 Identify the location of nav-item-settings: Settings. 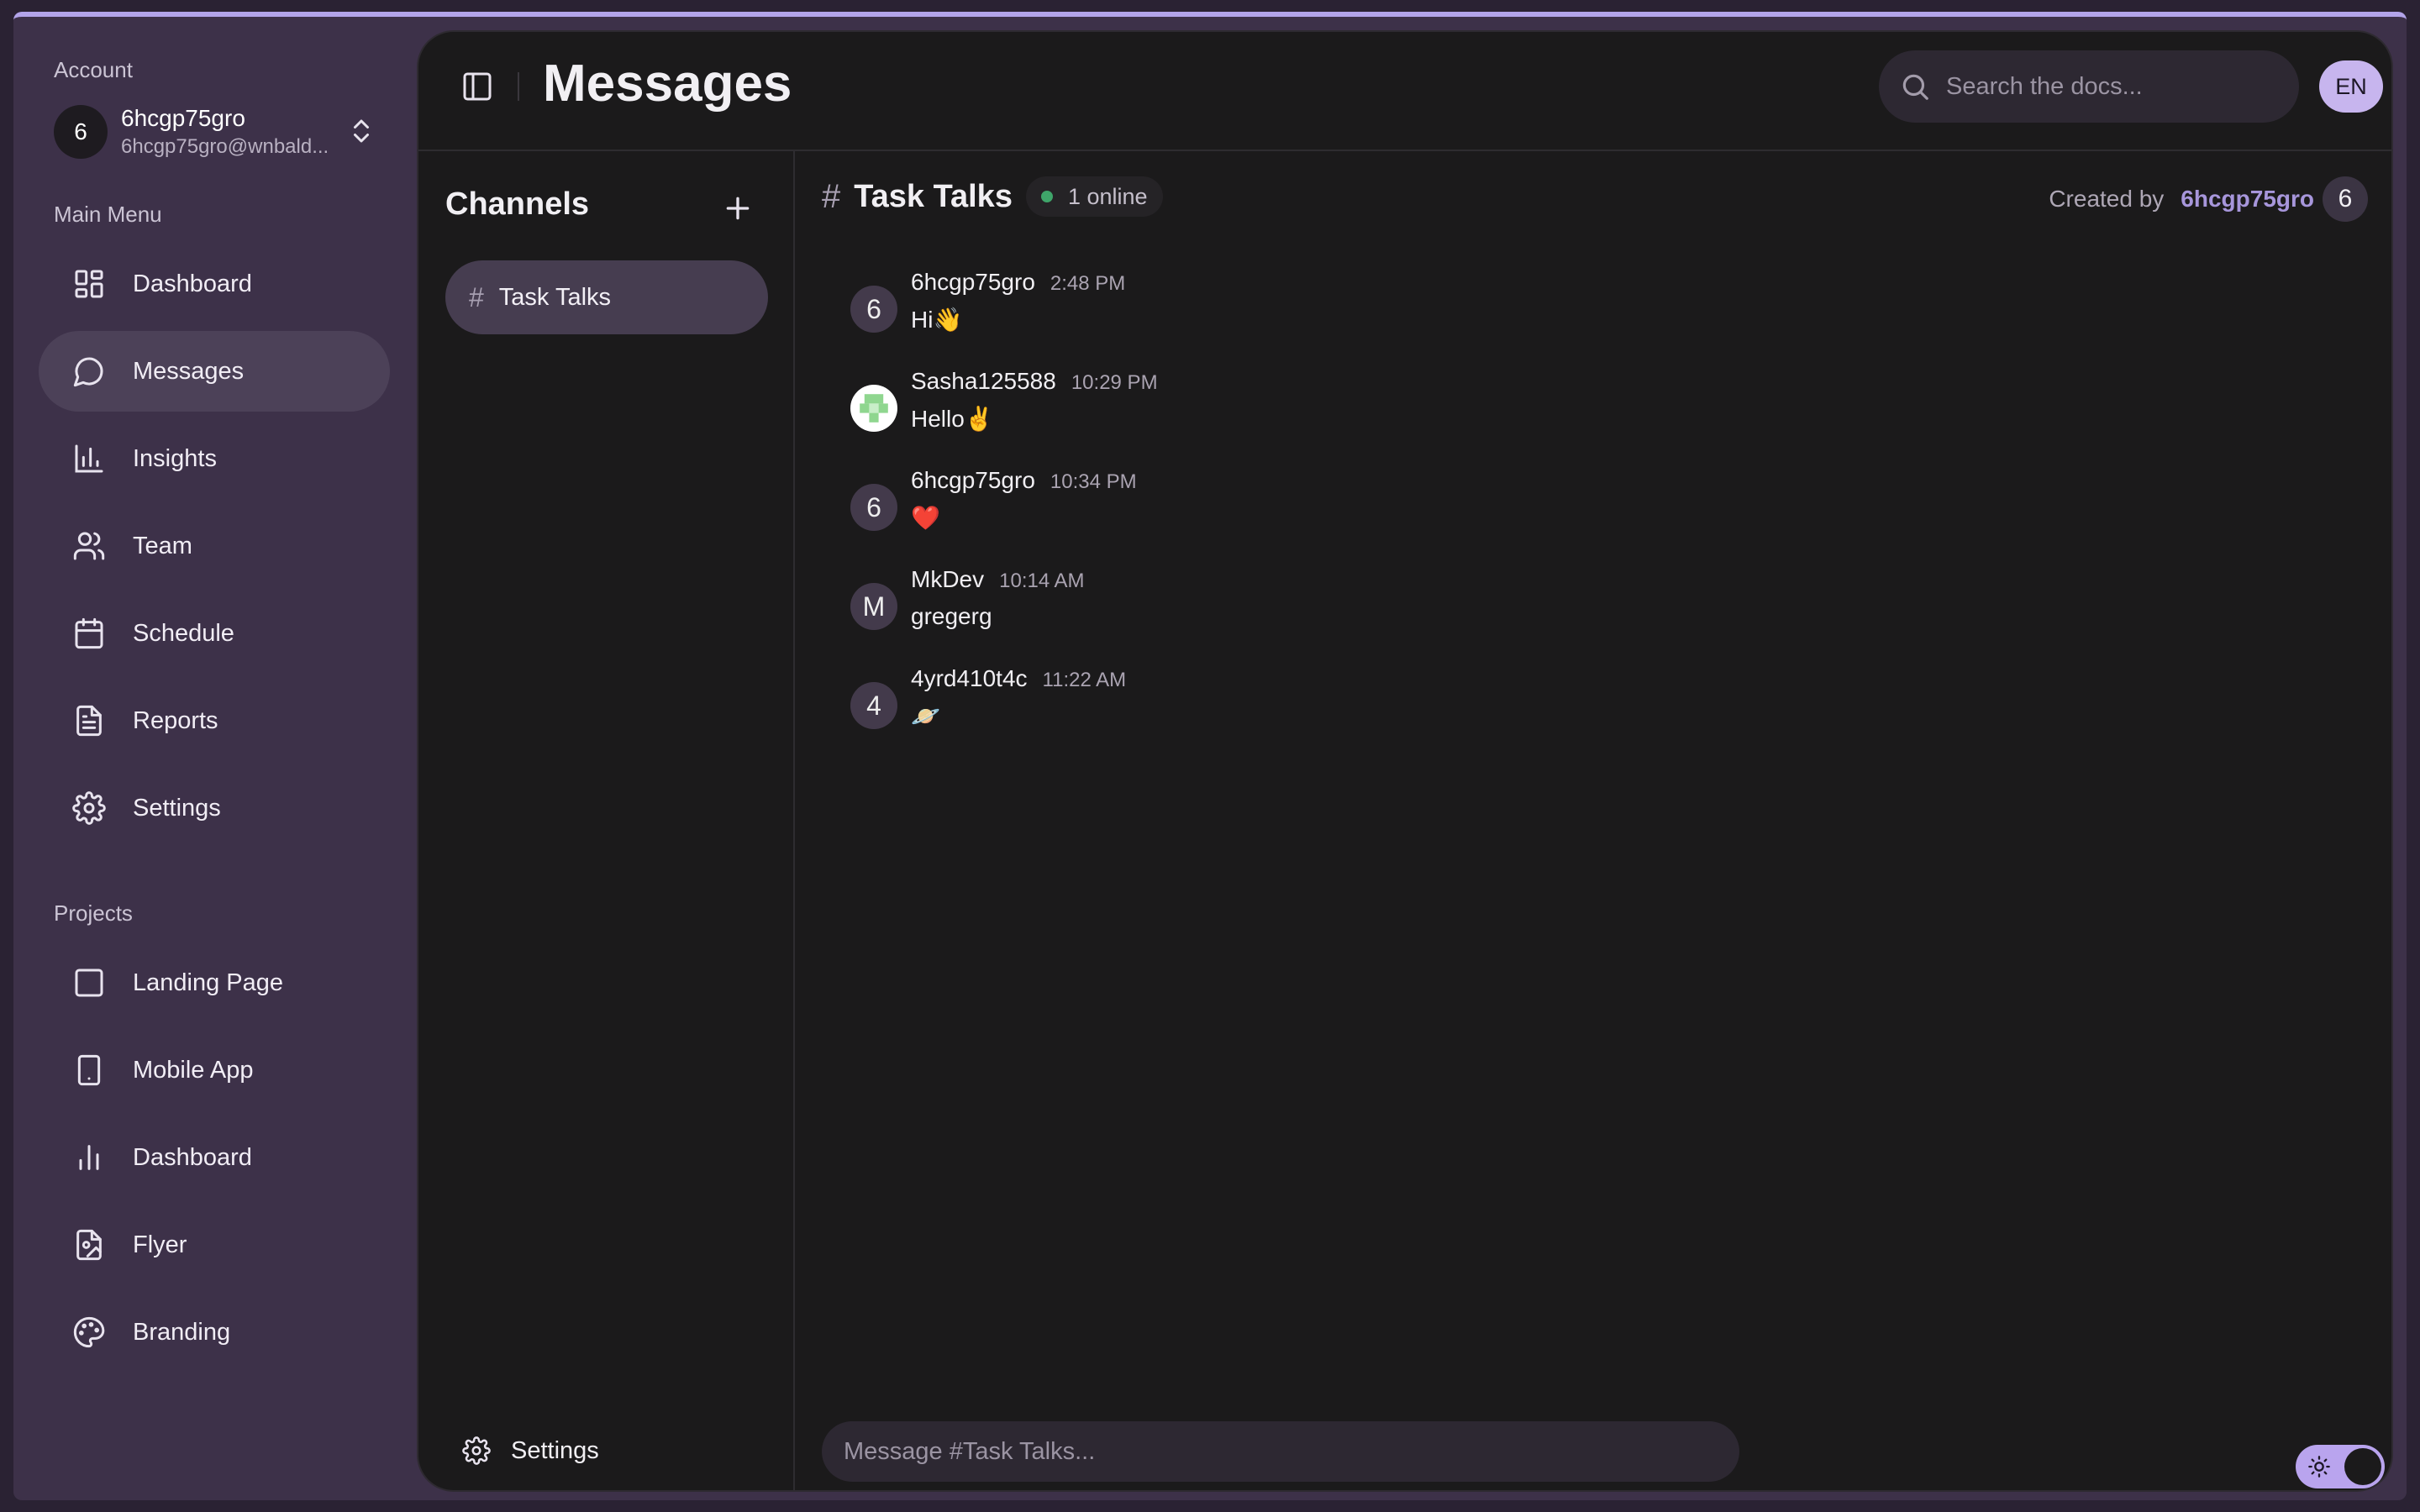
(214, 808).